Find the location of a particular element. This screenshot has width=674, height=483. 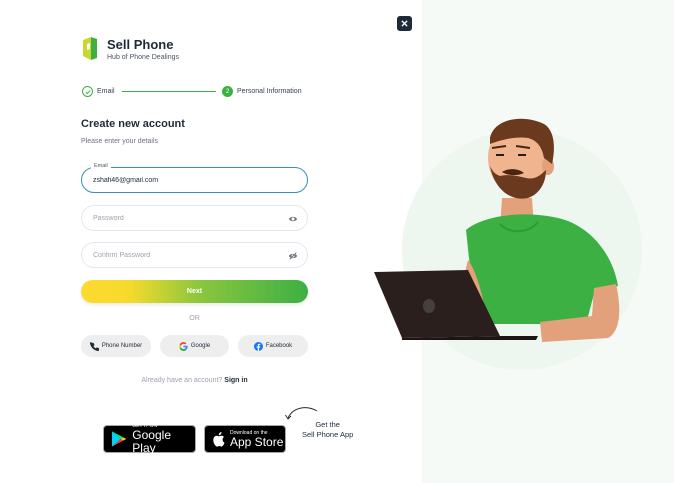

brand-name: Sell Phone is located at coordinates (140, 44).